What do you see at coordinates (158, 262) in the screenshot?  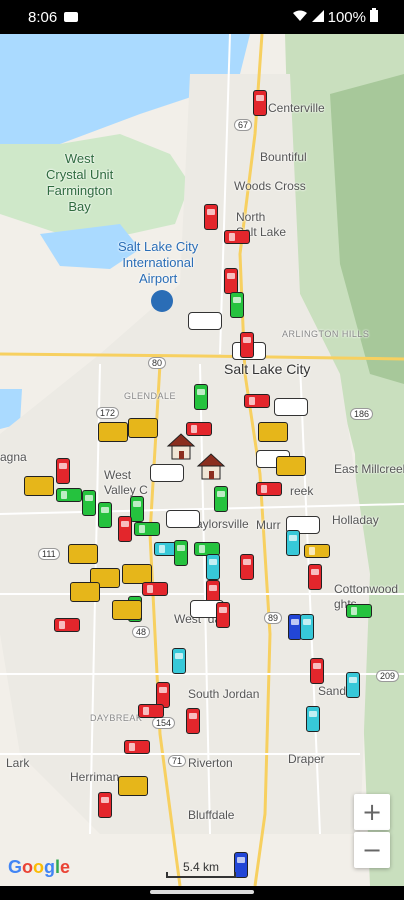 I see `place-airport: Salt Lake City International Airport` at bounding box center [158, 262].